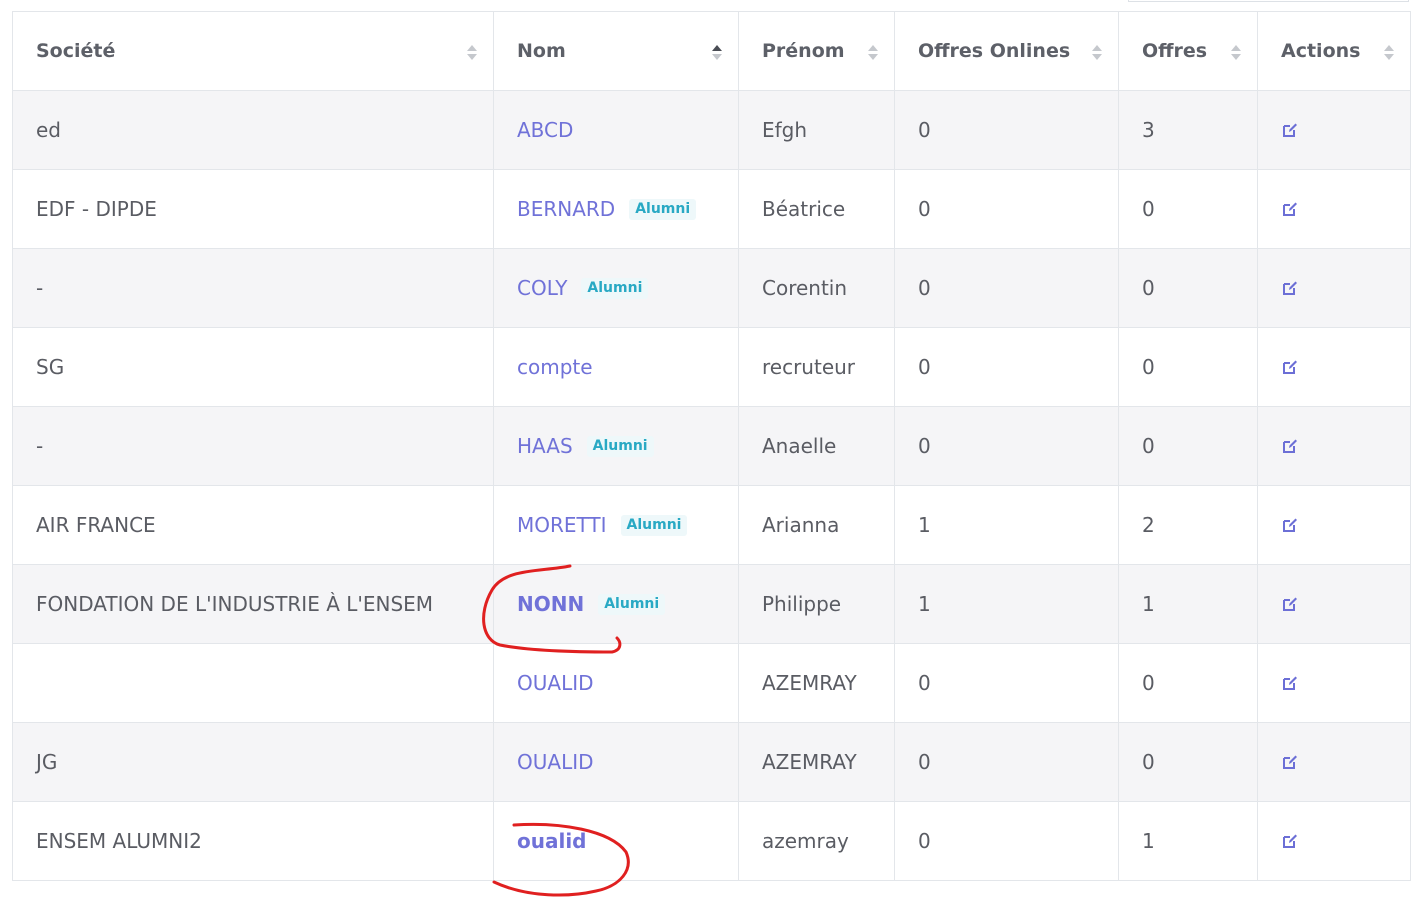  Describe the element at coordinates (616, 841) in the screenshot. I see `cell-nom: oualid` at that location.